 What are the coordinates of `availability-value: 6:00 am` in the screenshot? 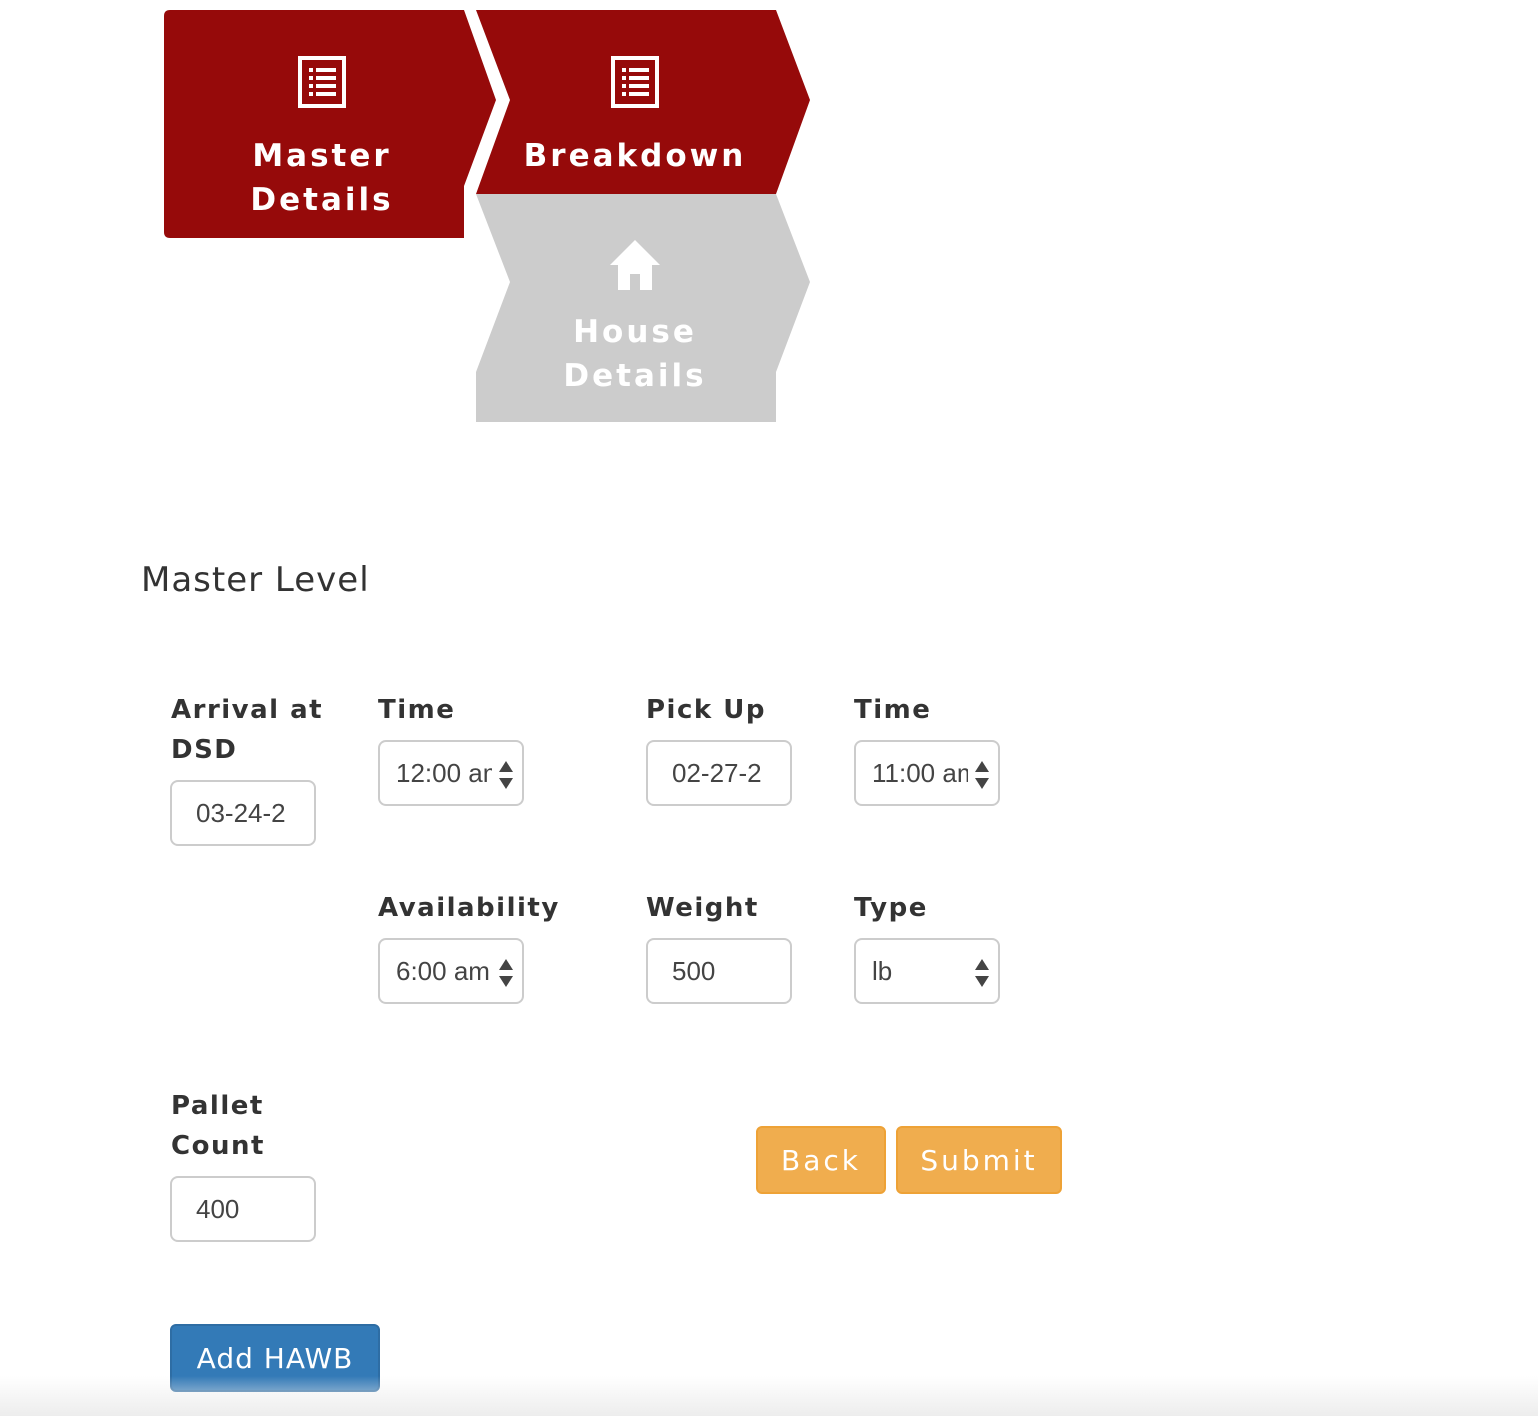 It's located at (443, 970).